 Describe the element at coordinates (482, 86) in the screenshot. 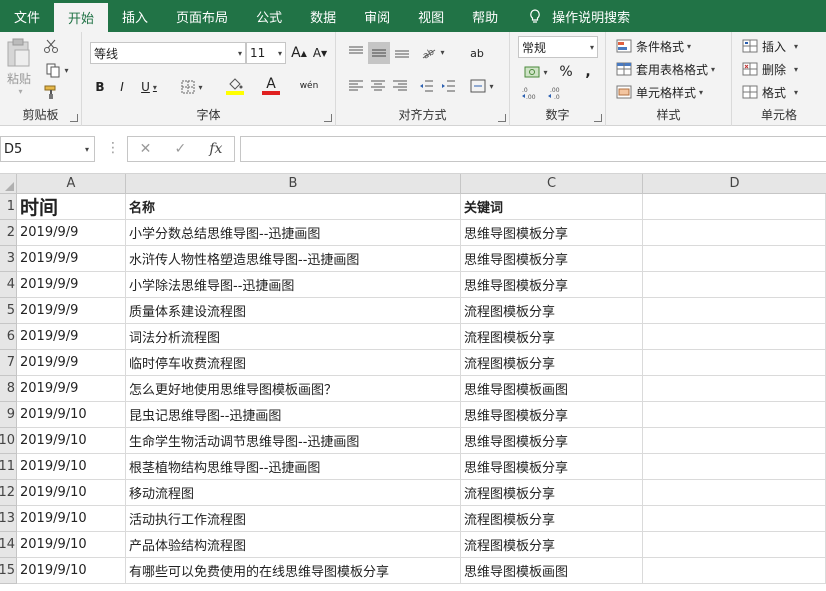

I see `merge-center-button: ▾` at that location.